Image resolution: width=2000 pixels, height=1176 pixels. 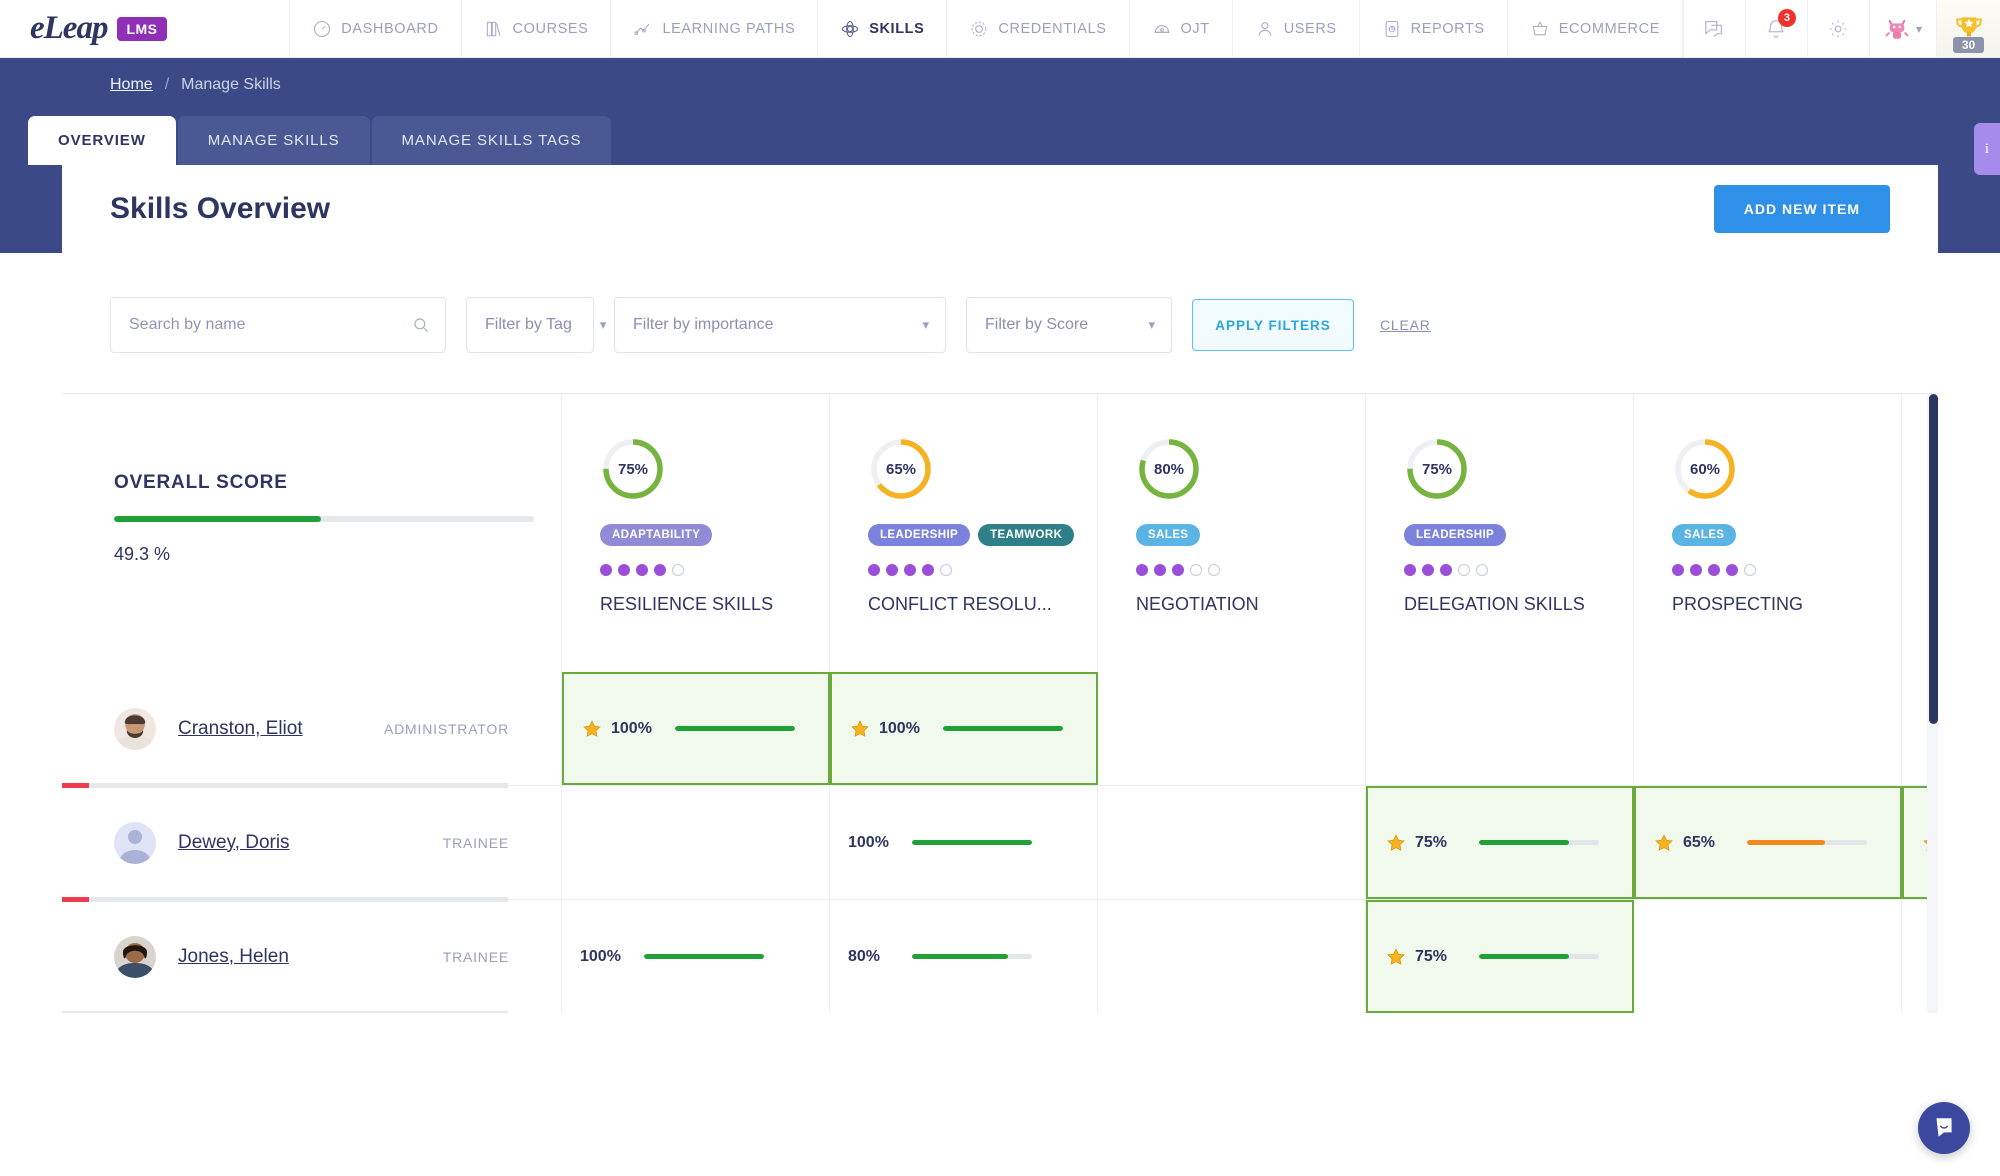 I want to click on clear-filters-button: CLEAR, so click(x=1405, y=325).